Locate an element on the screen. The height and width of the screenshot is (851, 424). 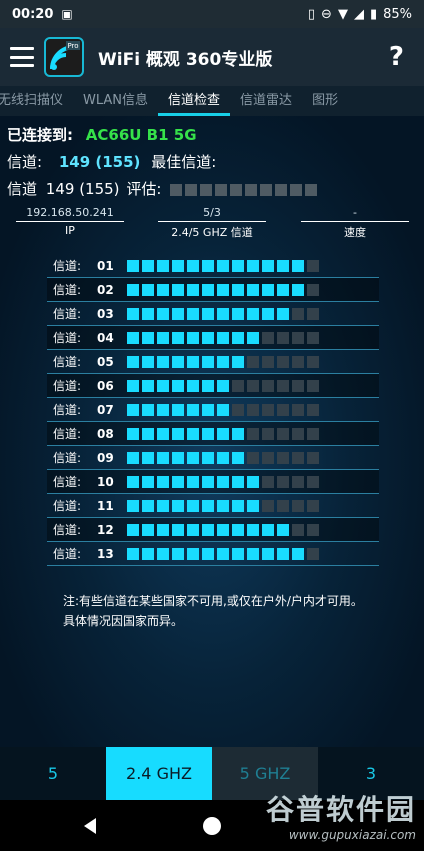
channel-row: 信道: 06 is located at coordinates (213, 386).